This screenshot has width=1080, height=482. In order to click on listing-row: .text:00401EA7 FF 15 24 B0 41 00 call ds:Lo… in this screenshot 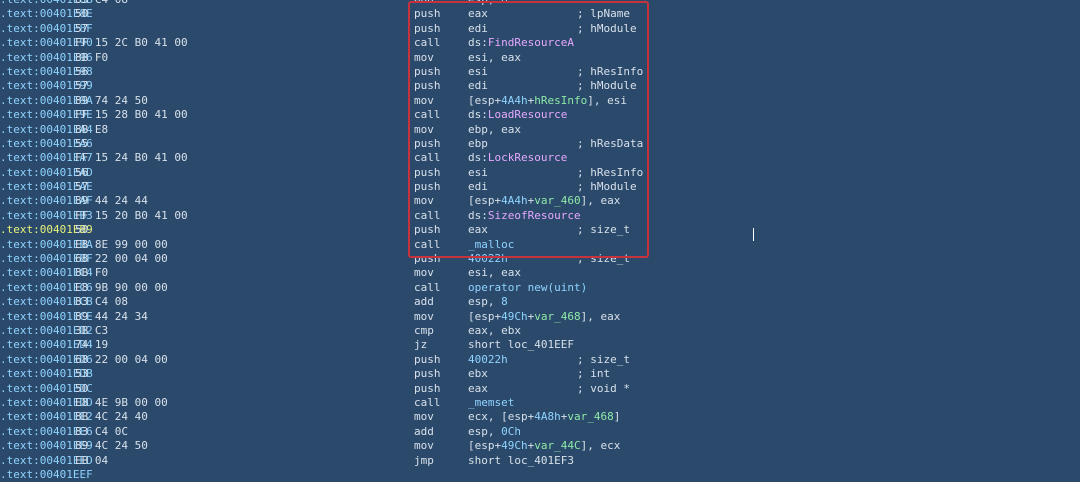, I will do `click(540, 158)`.